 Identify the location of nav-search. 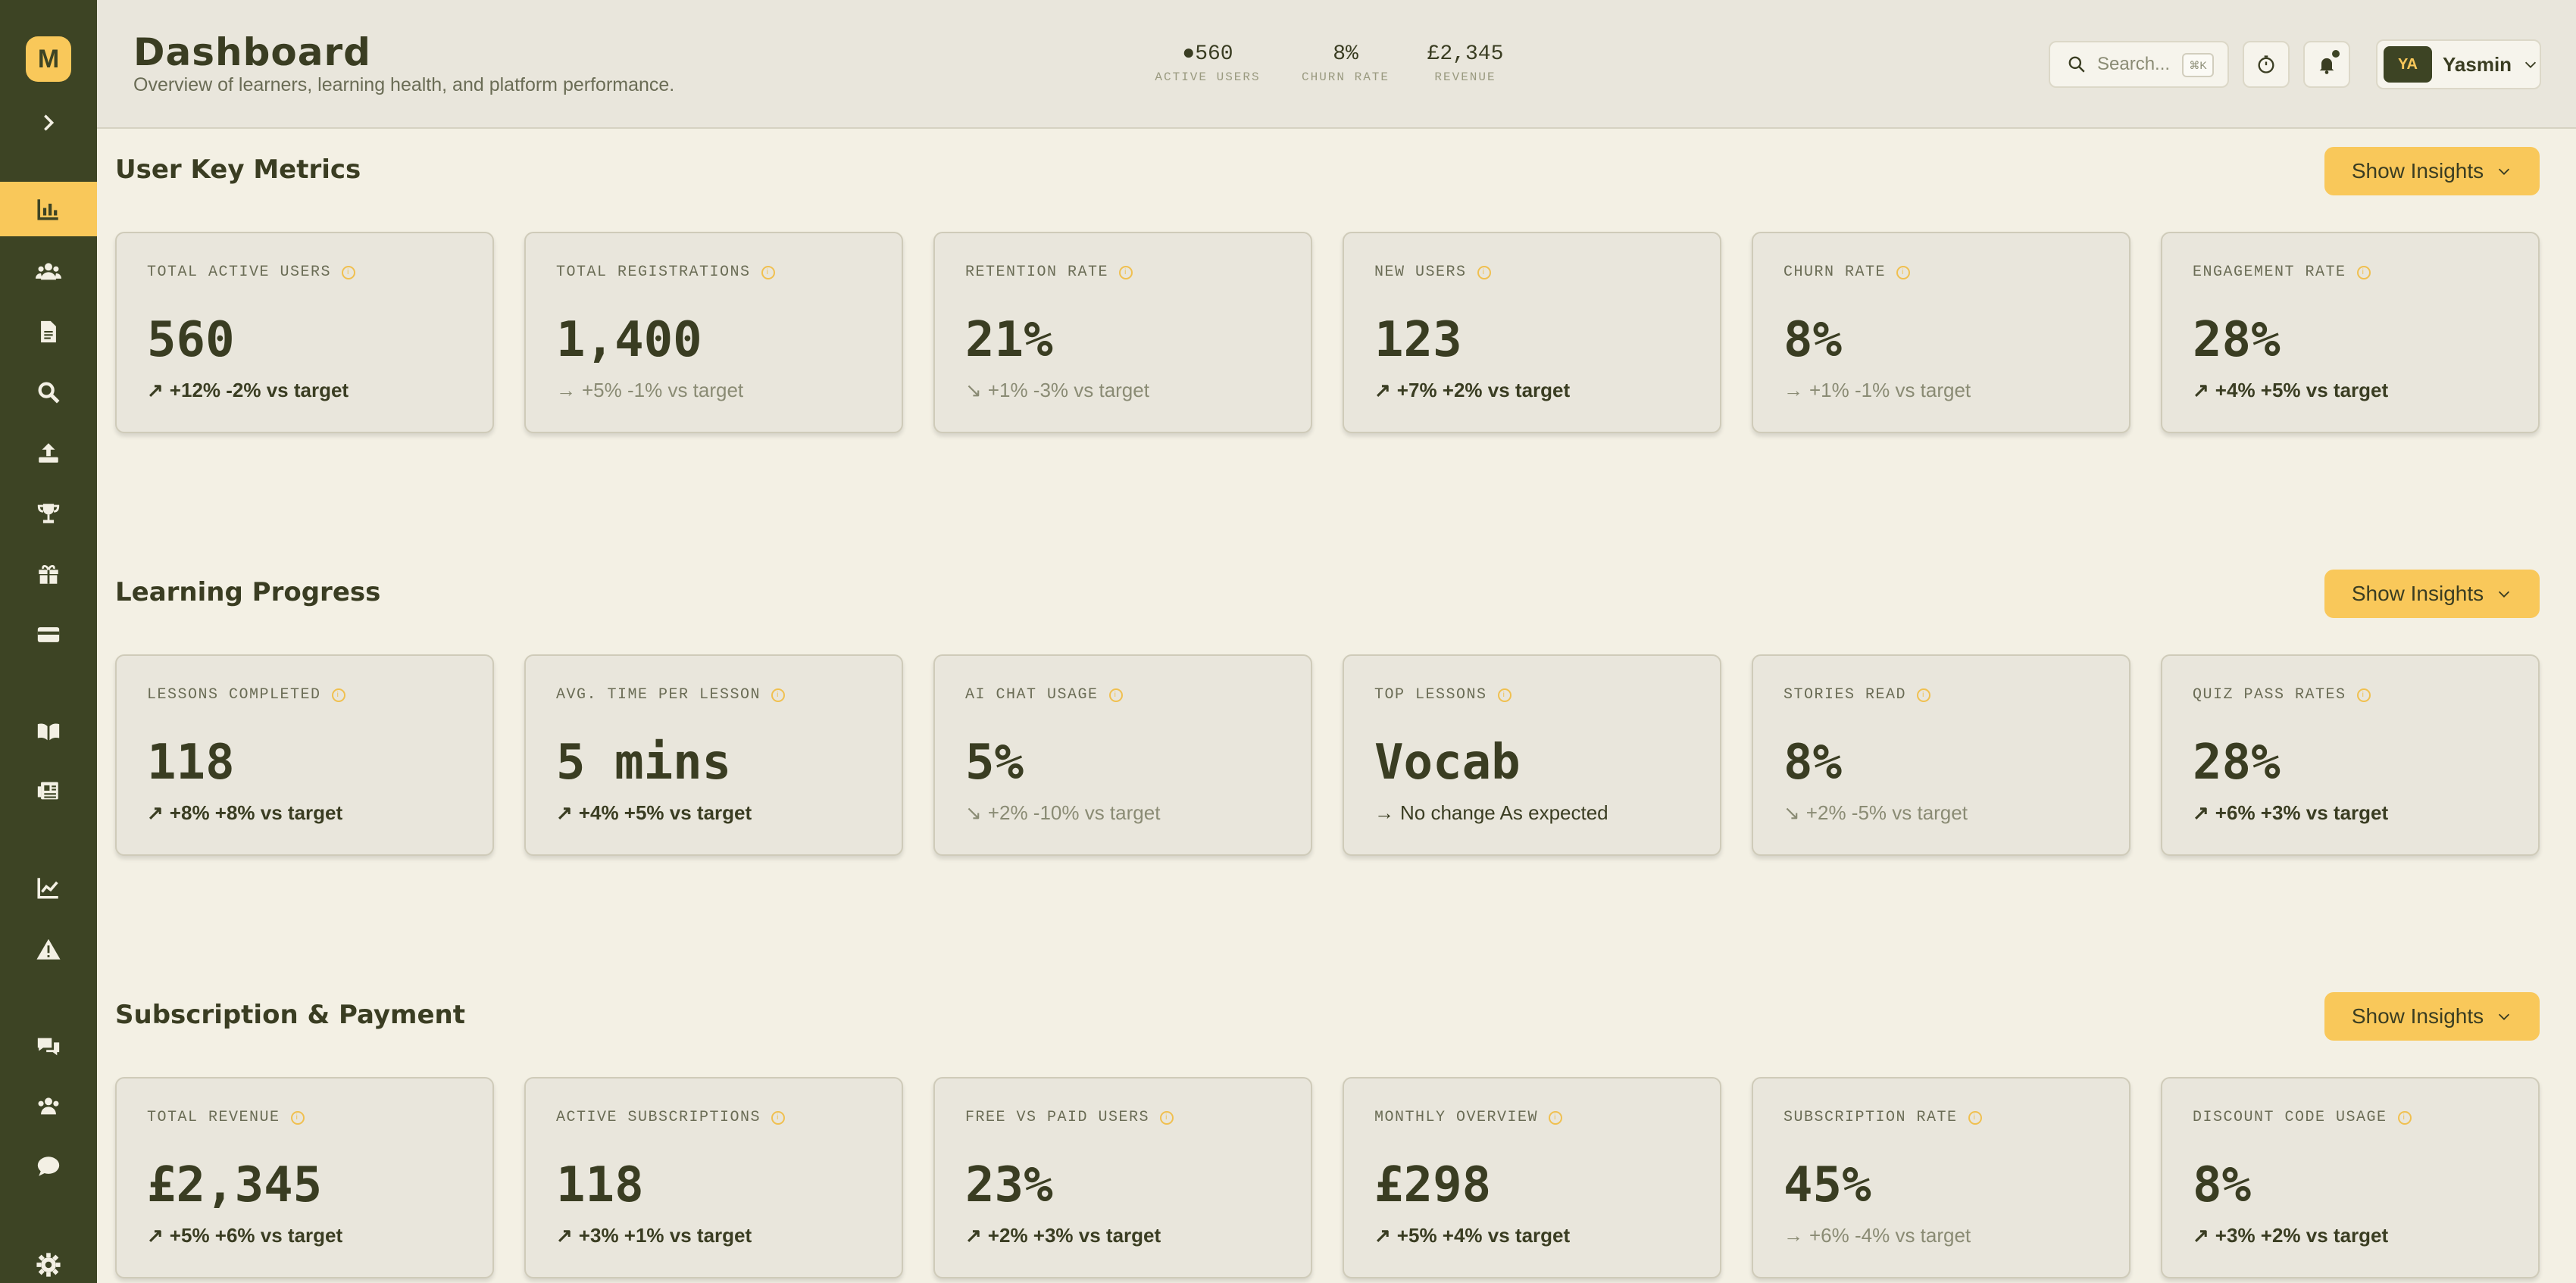
(48, 392).